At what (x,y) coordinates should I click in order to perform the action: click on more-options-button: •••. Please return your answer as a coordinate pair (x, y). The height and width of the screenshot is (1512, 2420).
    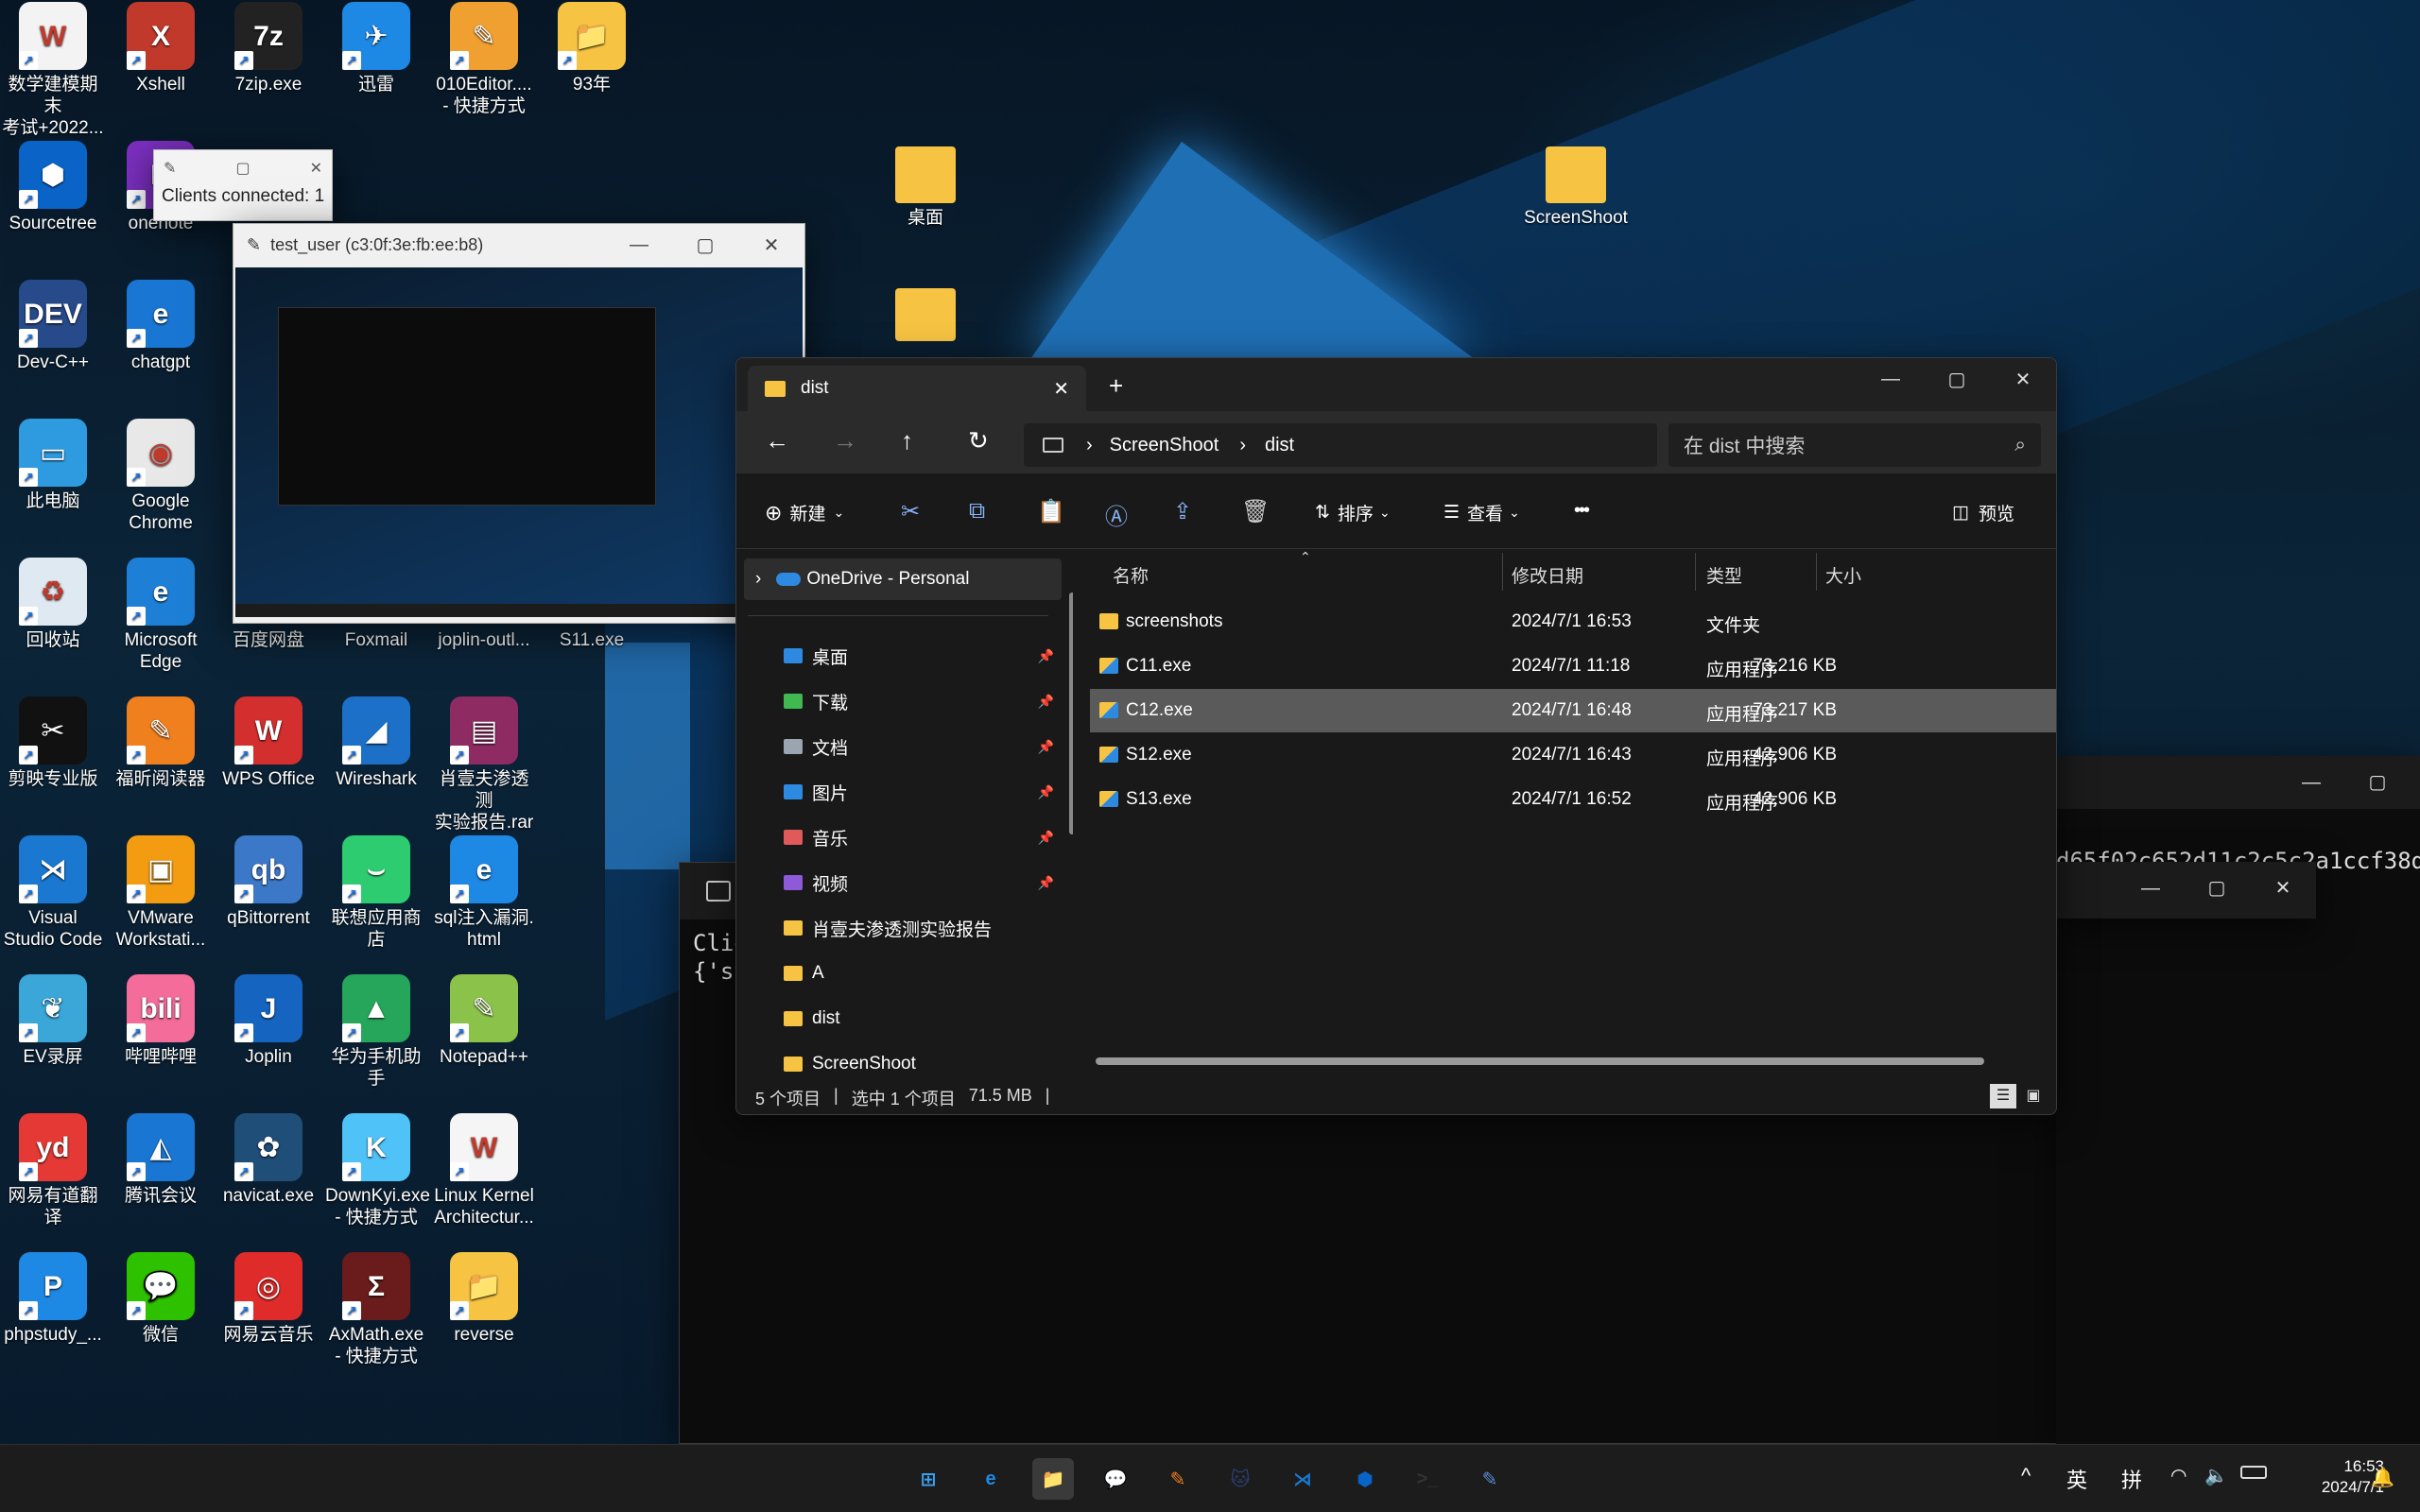
    Looking at the image, I should click on (1582, 511).